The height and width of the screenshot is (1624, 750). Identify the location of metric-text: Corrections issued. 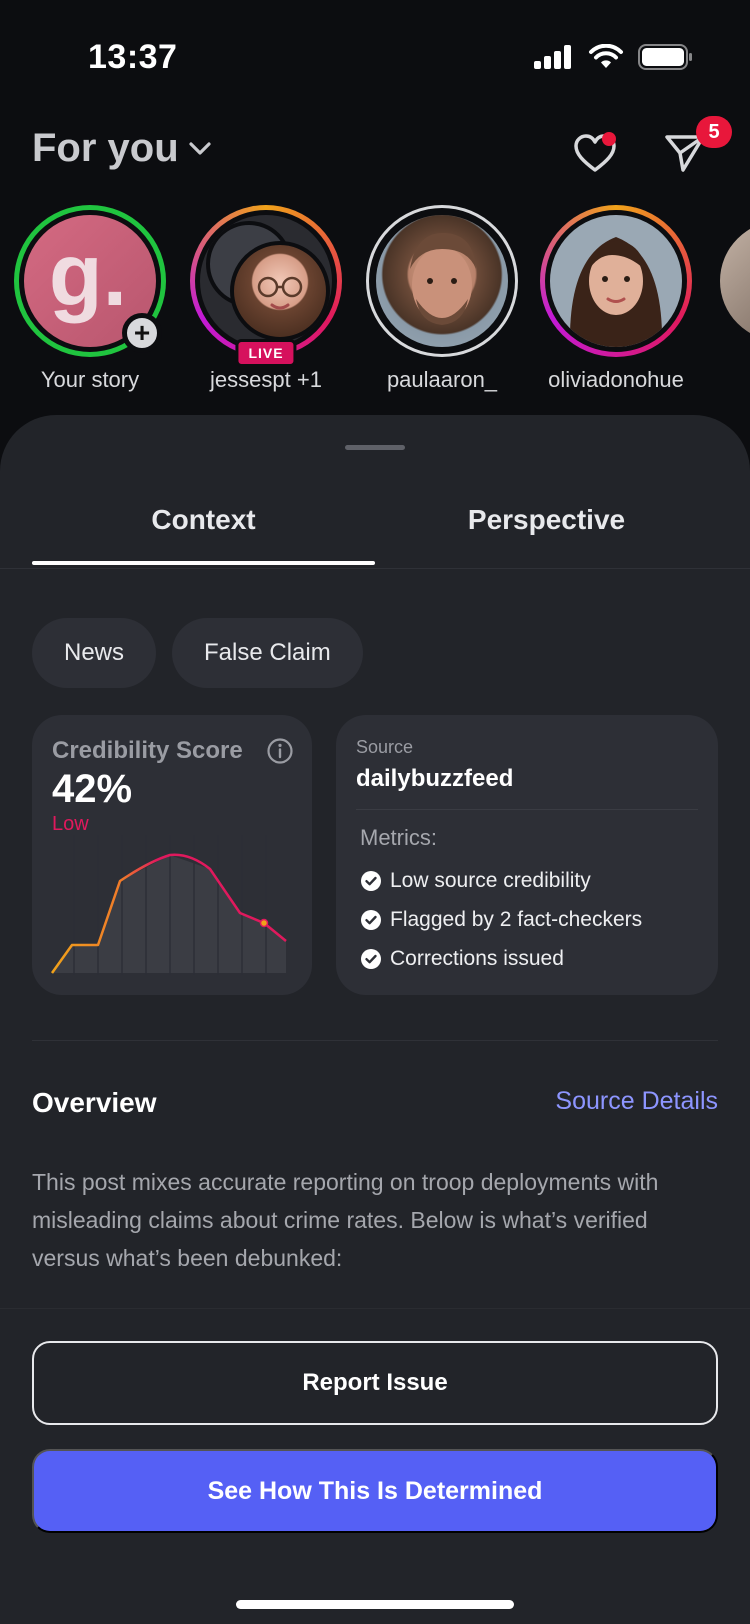
(477, 958).